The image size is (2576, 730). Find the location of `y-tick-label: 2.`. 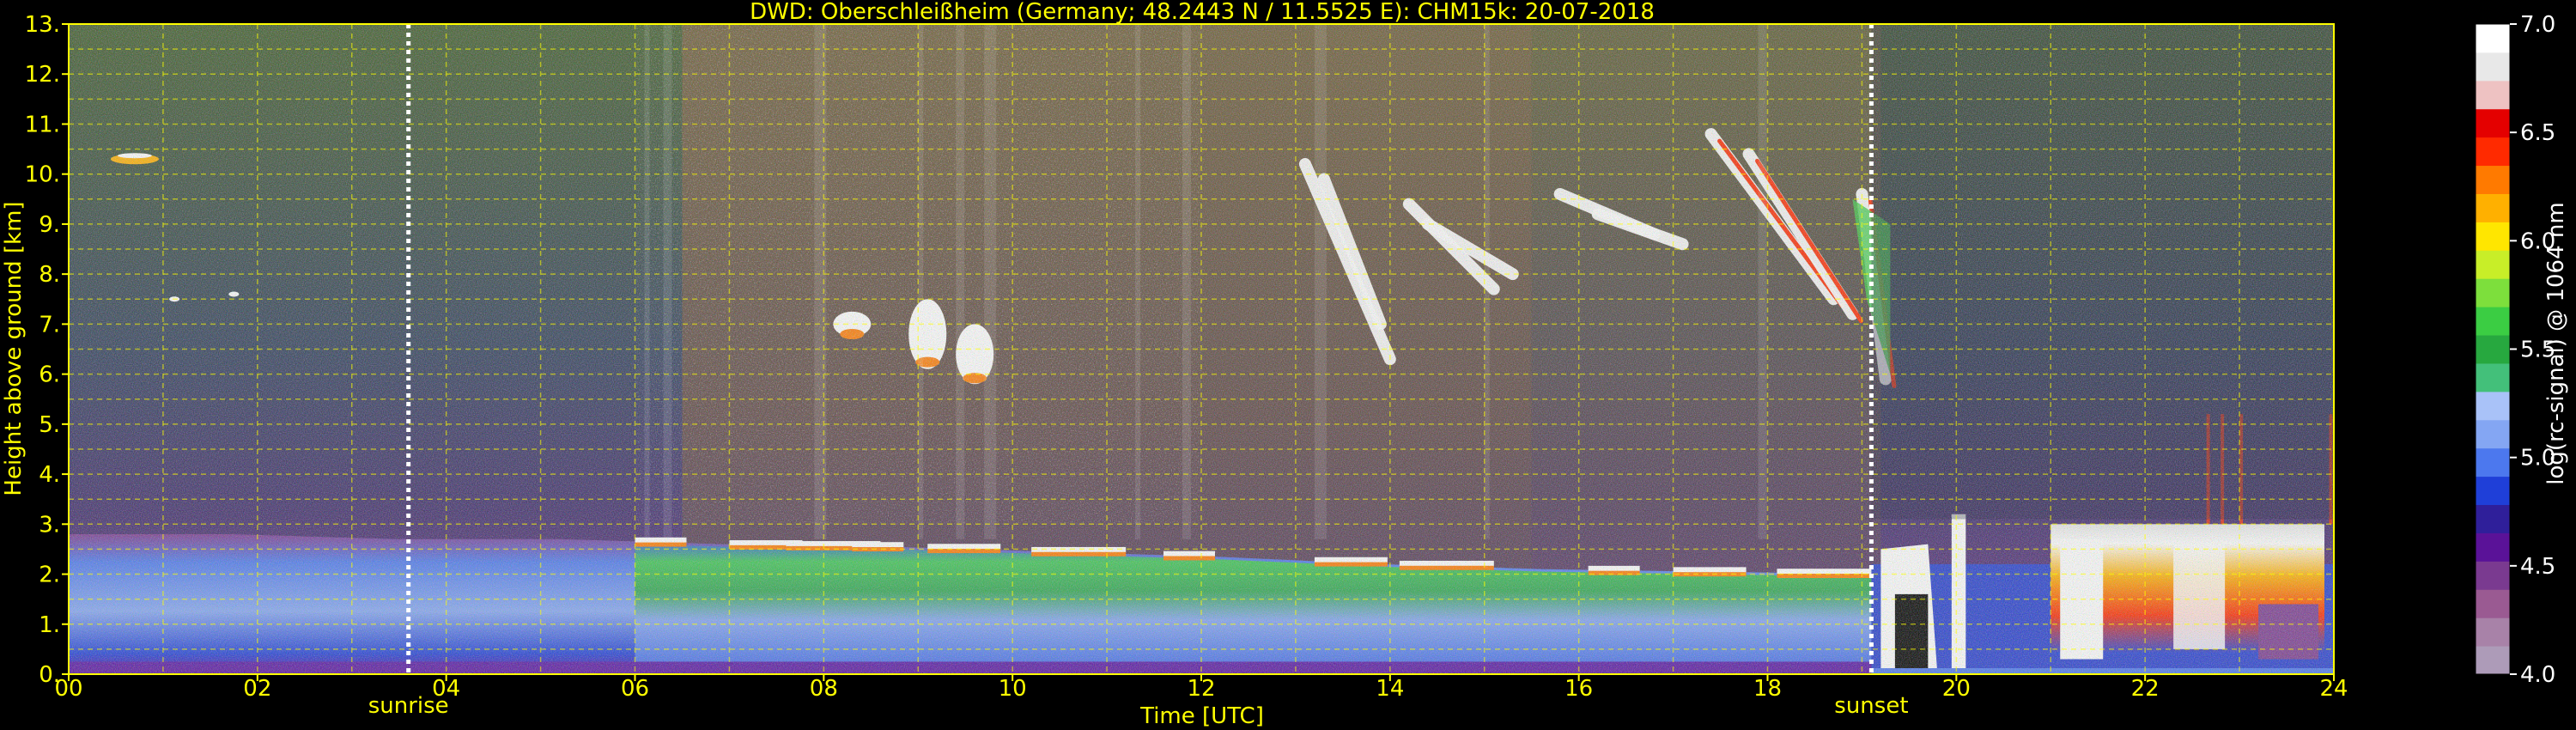

y-tick-label: 2. is located at coordinates (49, 575).